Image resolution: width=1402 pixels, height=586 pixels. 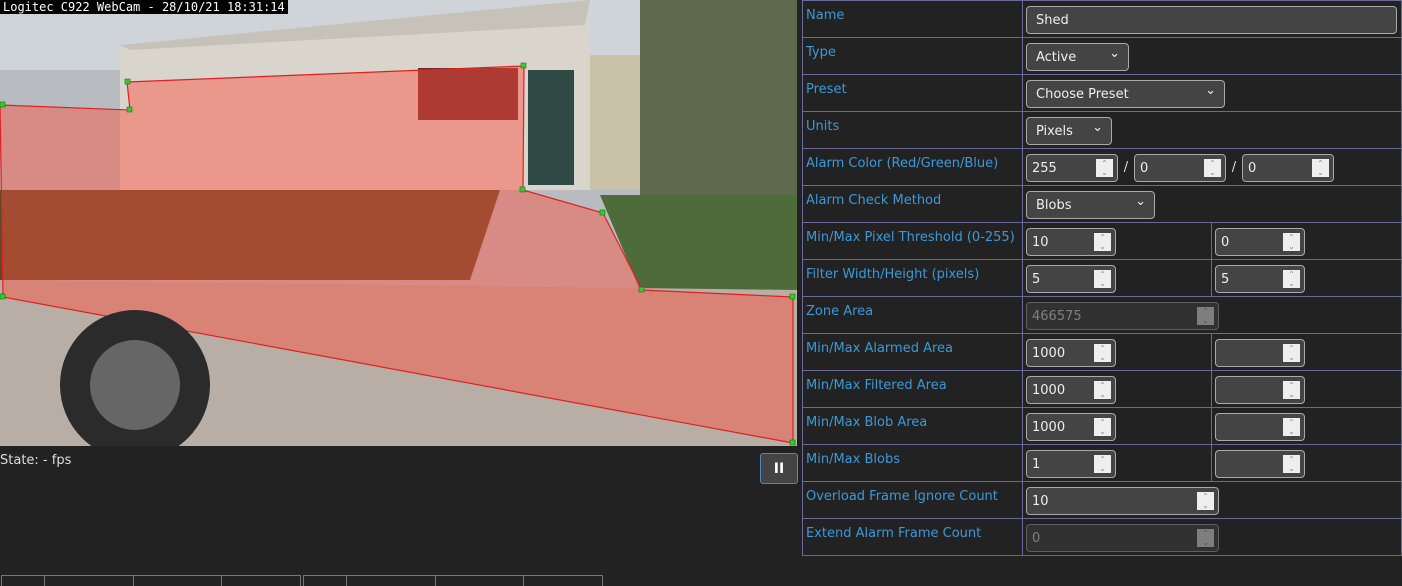 What do you see at coordinates (1071, 353) in the screenshot?
I see `alarmed-min-input: 1000 ⌃ ⌄` at bounding box center [1071, 353].